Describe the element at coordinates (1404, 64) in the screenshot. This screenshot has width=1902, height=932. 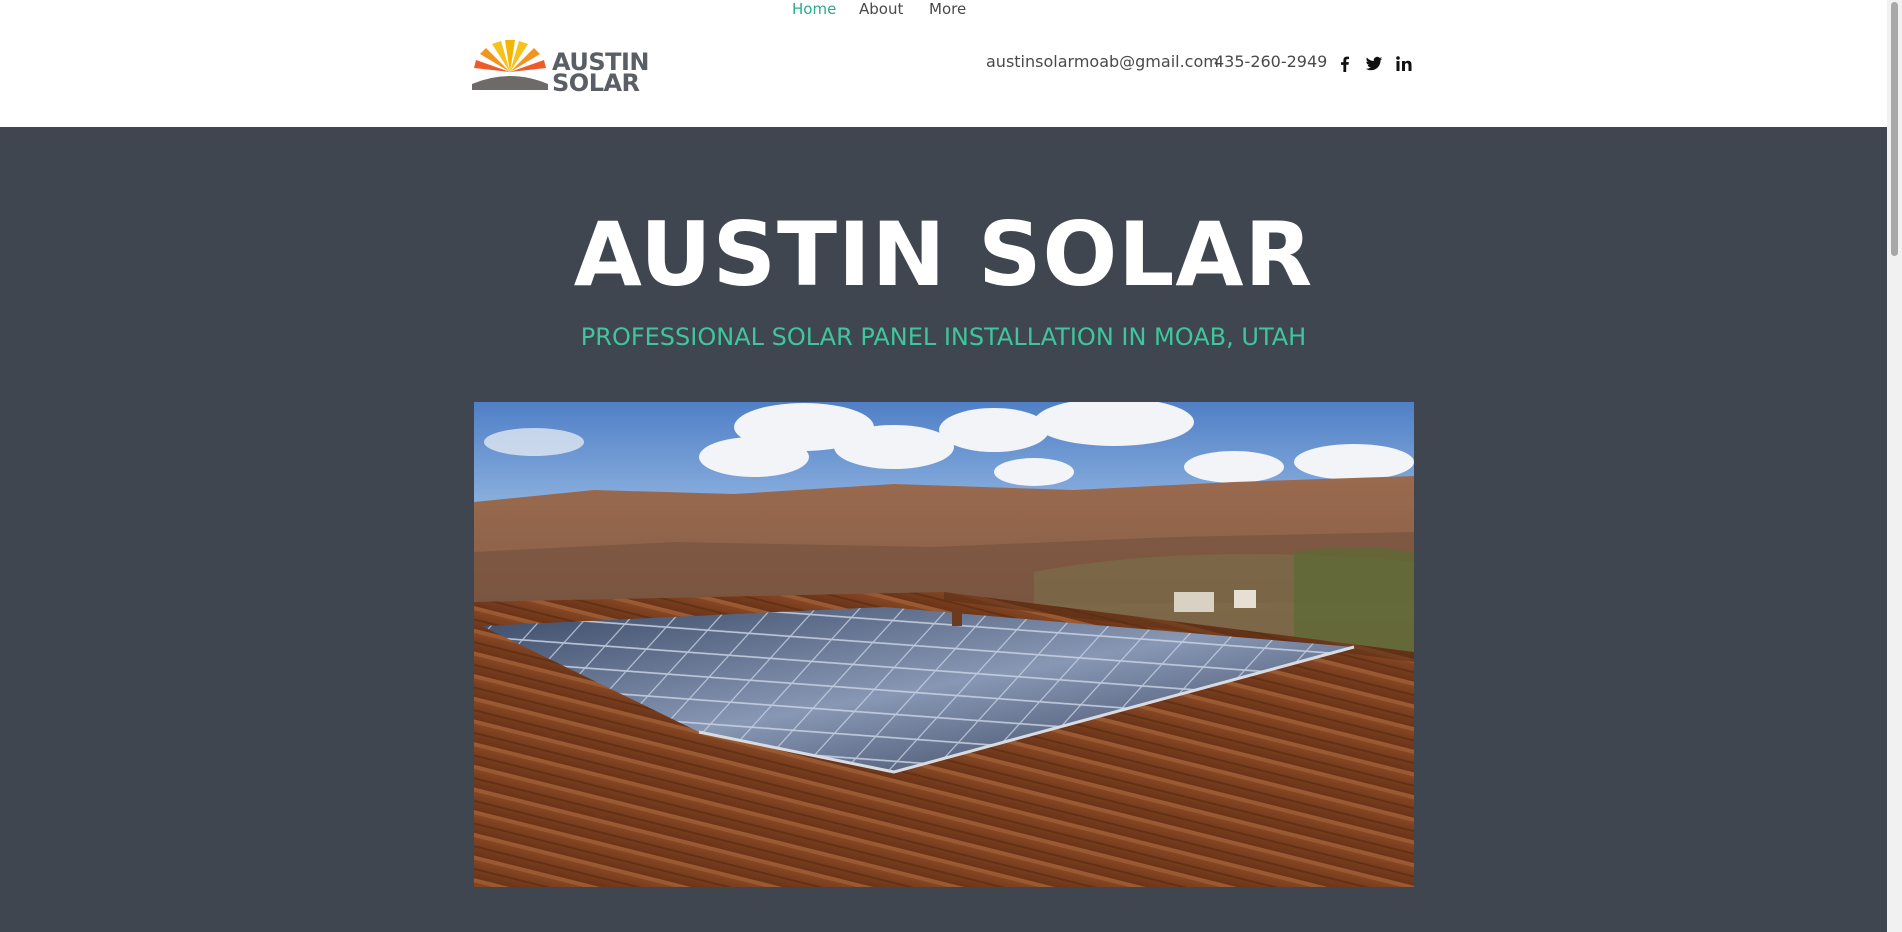
I see `linkedin-icon` at that location.